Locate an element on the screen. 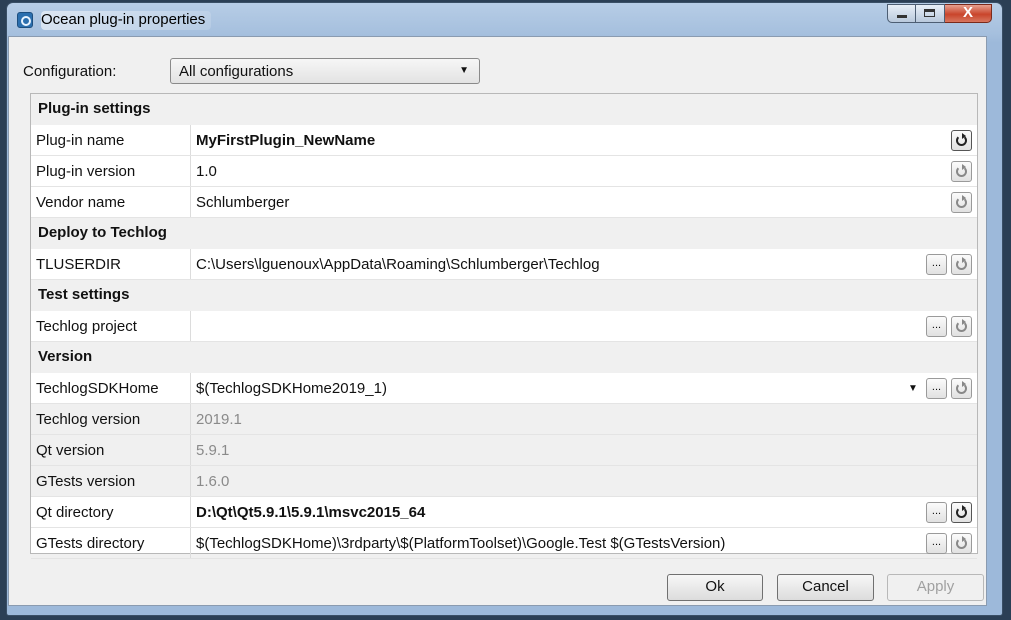  property-name: Techlog project is located at coordinates (86, 326).